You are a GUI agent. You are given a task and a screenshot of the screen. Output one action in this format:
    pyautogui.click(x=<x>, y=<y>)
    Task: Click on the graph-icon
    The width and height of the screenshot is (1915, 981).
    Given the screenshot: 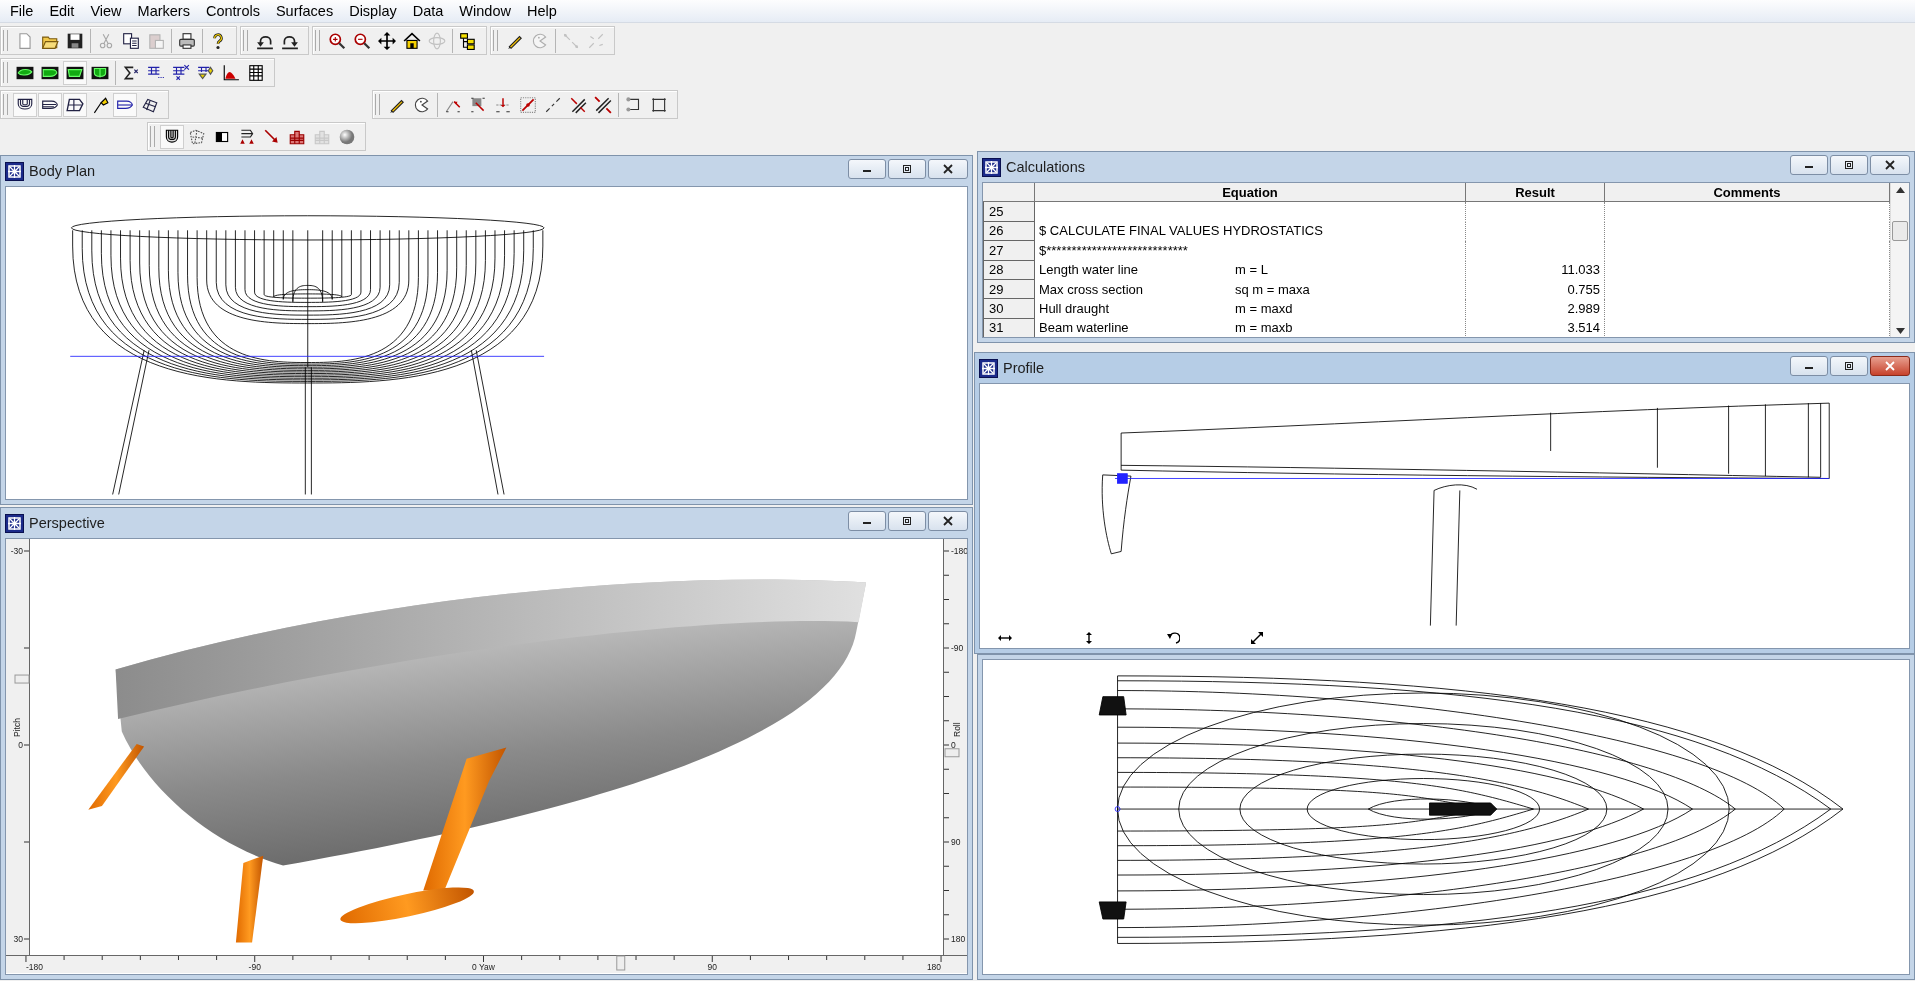 What is the action you would take?
    pyautogui.click(x=231, y=72)
    